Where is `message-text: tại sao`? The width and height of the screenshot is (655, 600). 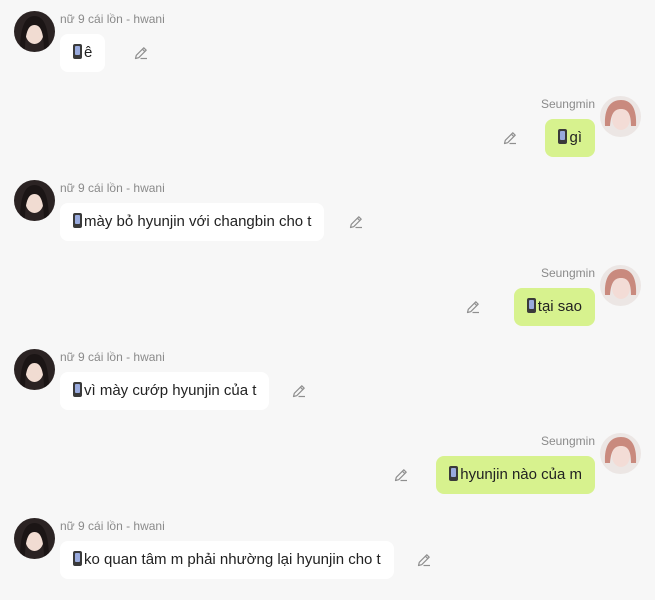 message-text: tại sao is located at coordinates (559, 306).